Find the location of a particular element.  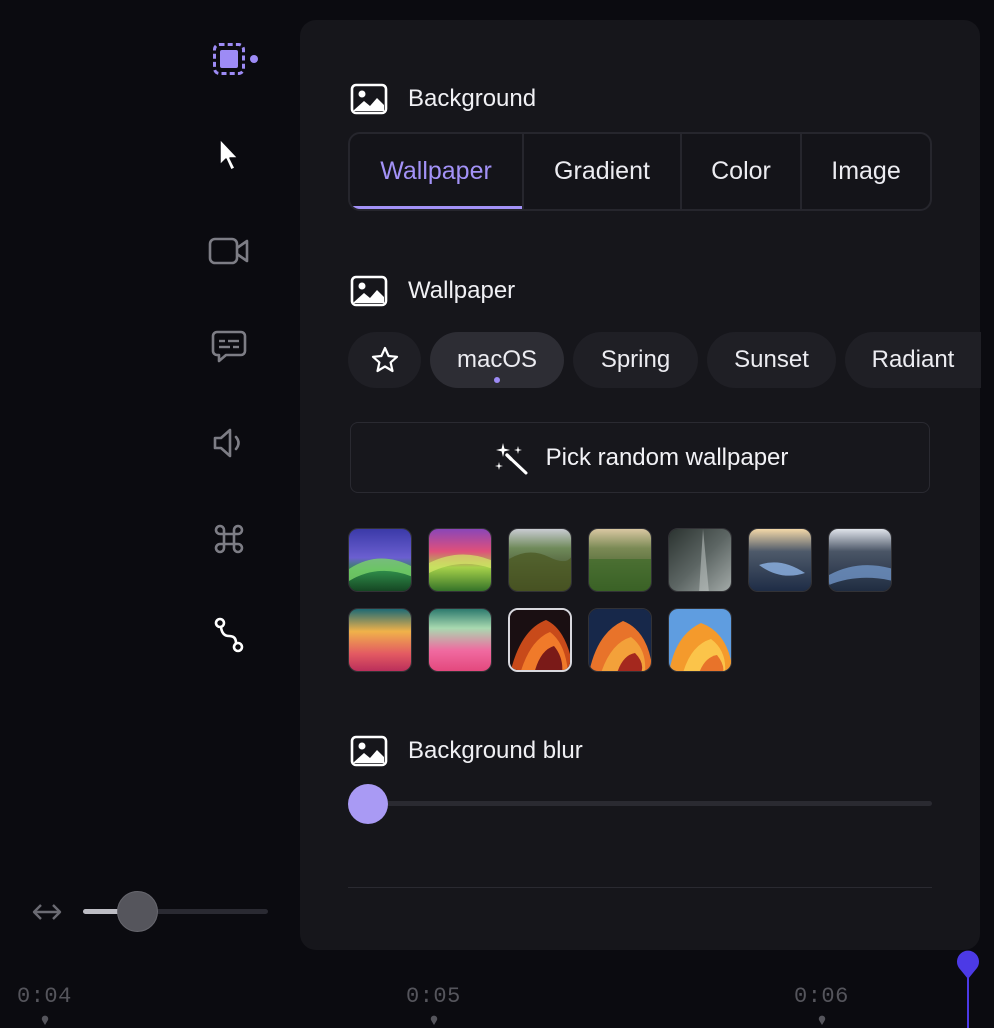

timeline-label: 0:04 is located at coordinates (44, 996).